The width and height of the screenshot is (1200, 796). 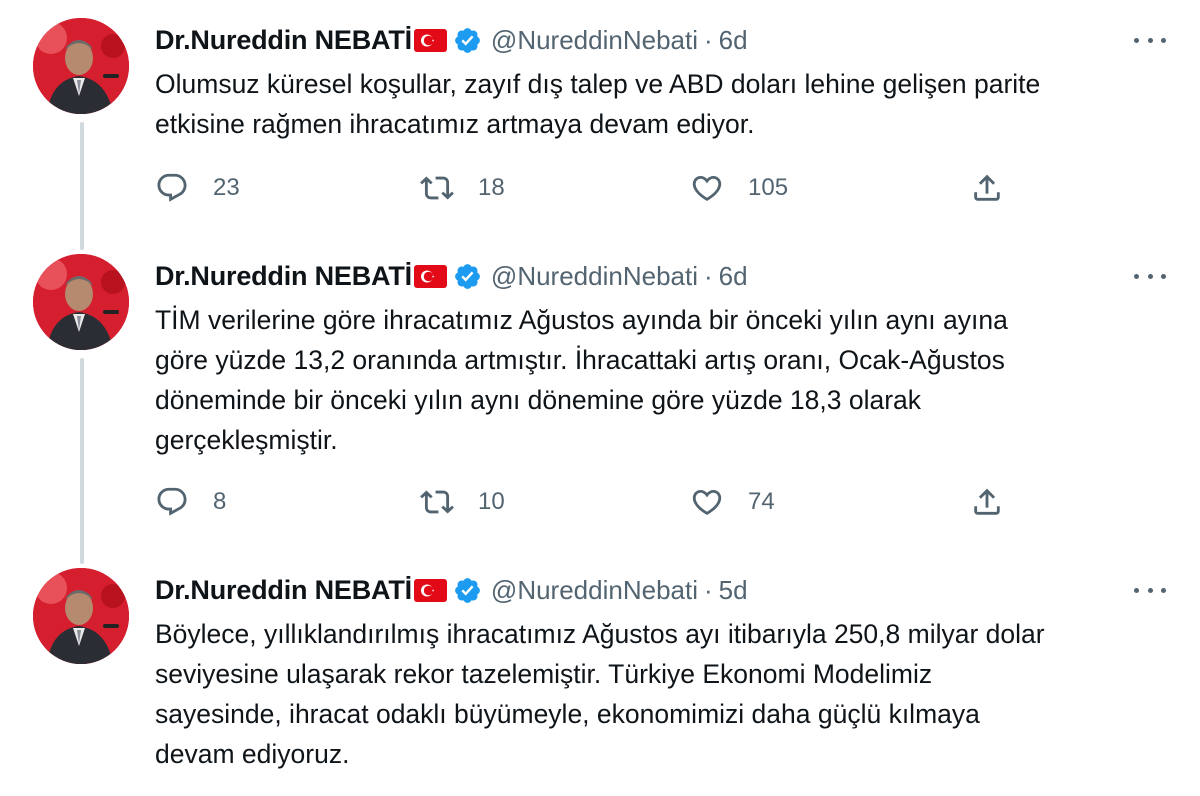 I want to click on like-button: 74, so click(x=732, y=502).